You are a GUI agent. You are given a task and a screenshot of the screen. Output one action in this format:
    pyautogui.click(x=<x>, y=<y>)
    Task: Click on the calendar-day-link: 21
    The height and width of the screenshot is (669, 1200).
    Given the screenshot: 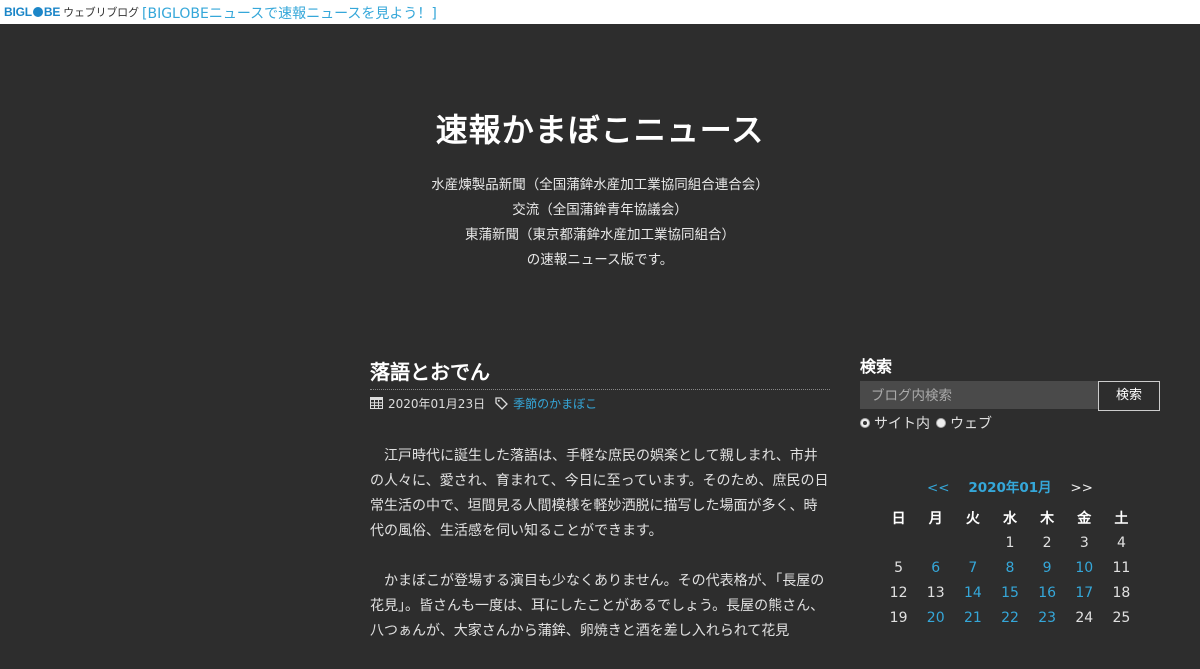 What is the action you would take?
    pyautogui.click(x=972, y=617)
    